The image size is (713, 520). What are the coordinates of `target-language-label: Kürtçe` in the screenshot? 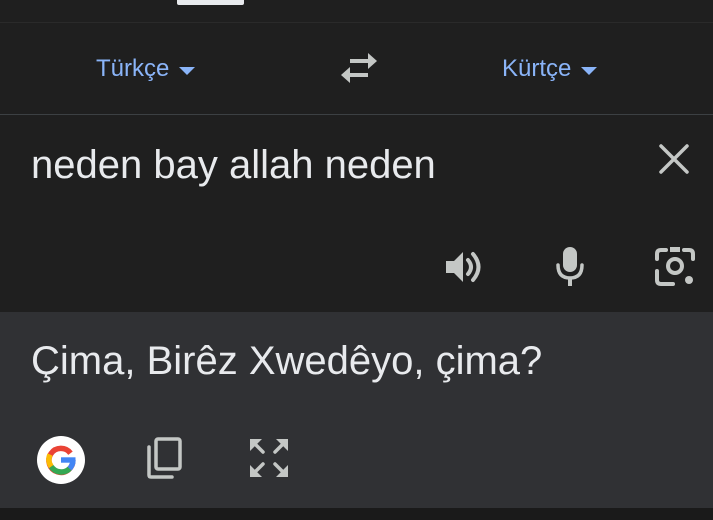 It's located at (537, 68).